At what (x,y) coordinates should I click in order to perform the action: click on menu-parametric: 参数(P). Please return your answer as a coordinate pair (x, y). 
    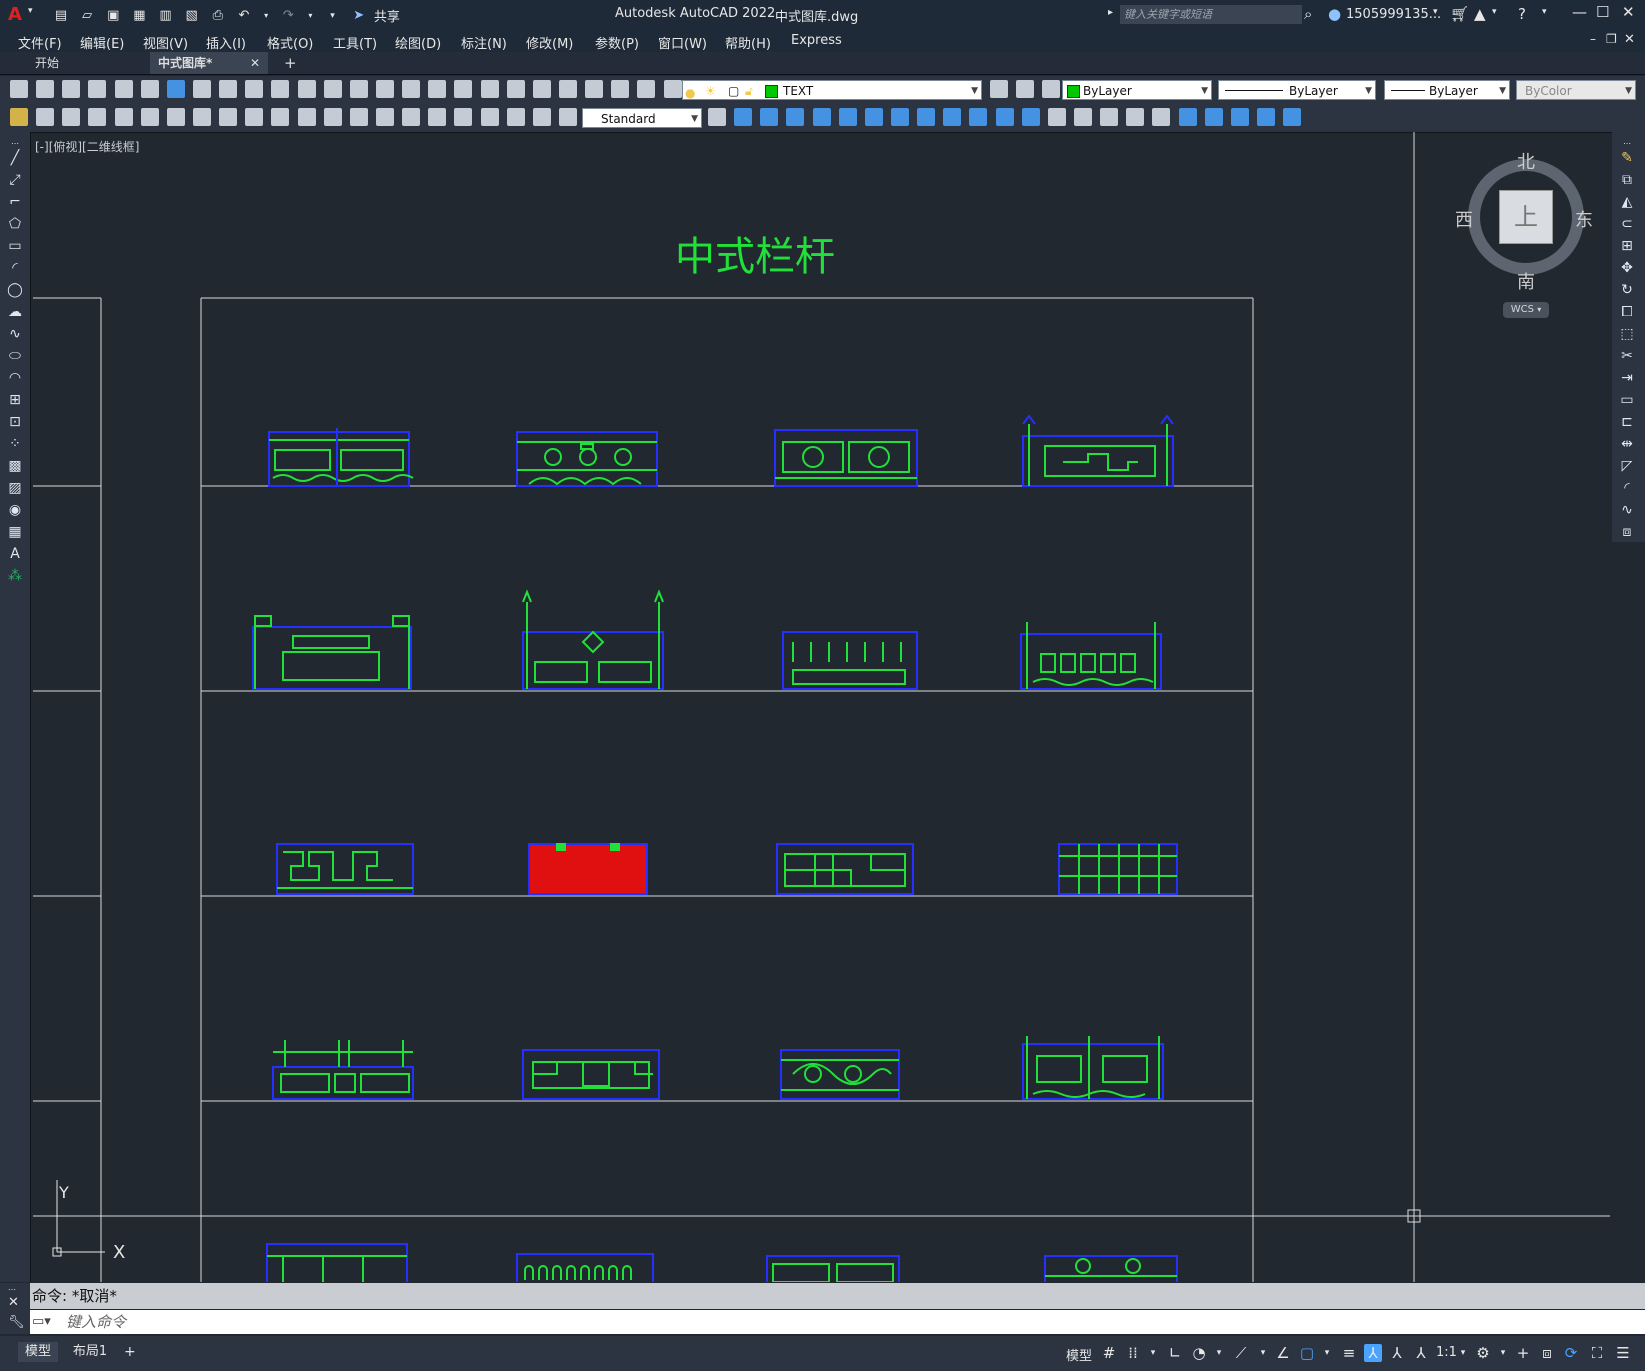
    Looking at the image, I should click on (617, 42).